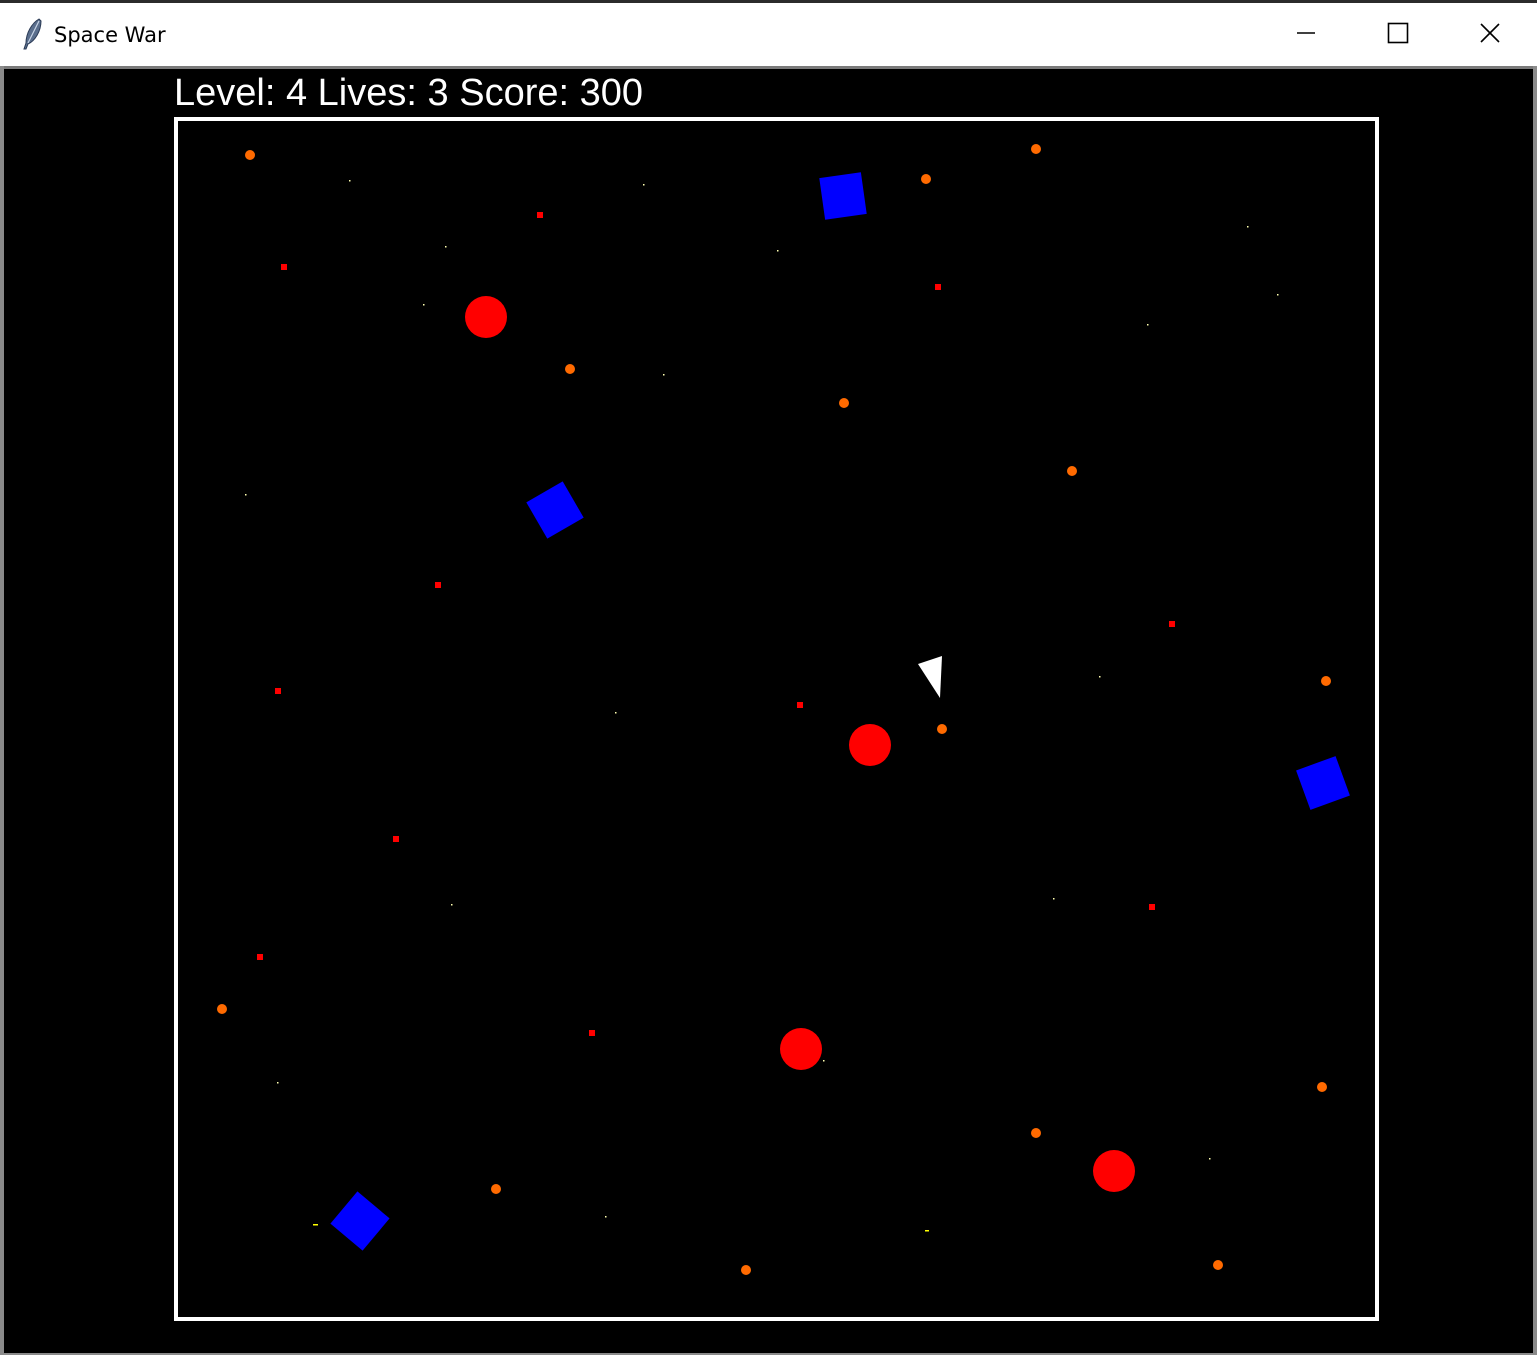  What do you see at coordinates (367, 93) in the screenshot?
I see `lives-label: Lives:` at bounding box center [367, 93].